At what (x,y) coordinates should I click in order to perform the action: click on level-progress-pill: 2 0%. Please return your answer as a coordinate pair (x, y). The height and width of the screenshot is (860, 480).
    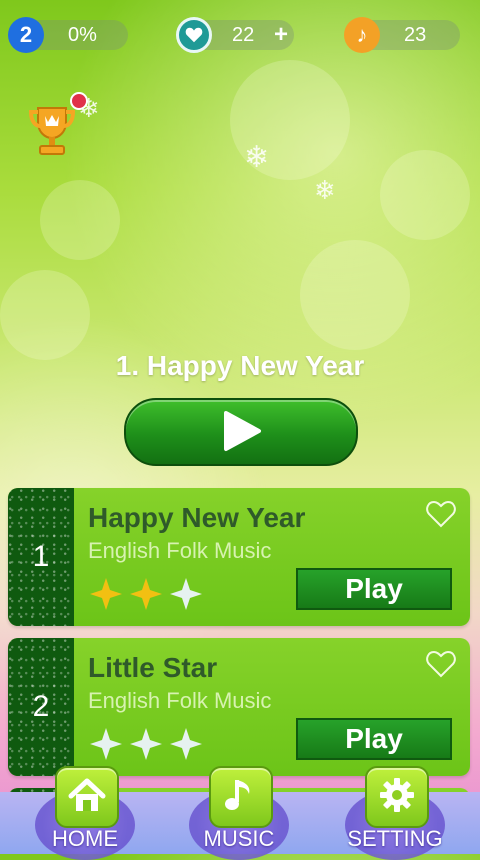
    Looking at the image, I should click on (68, 35).